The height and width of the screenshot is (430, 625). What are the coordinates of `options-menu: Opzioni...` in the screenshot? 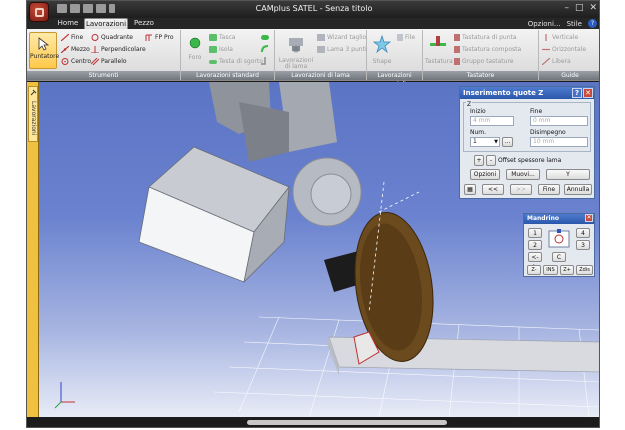 It's located at (544, 24).